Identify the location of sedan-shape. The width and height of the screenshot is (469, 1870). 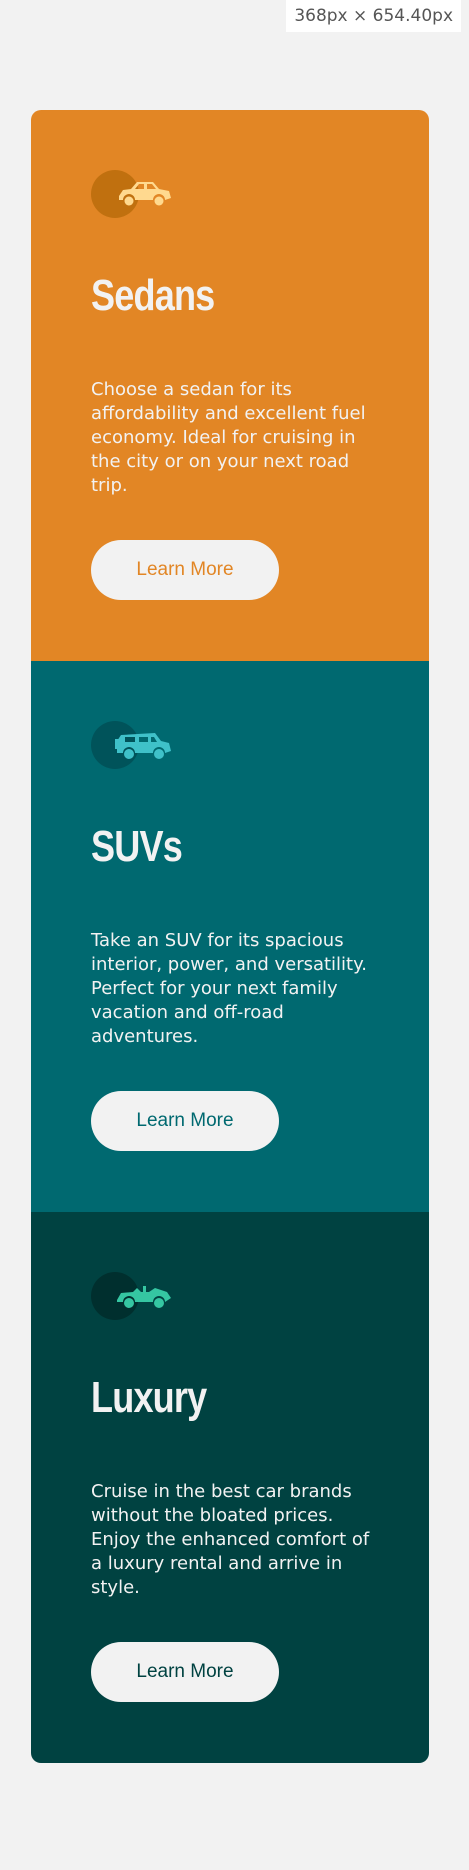
(145, 194).